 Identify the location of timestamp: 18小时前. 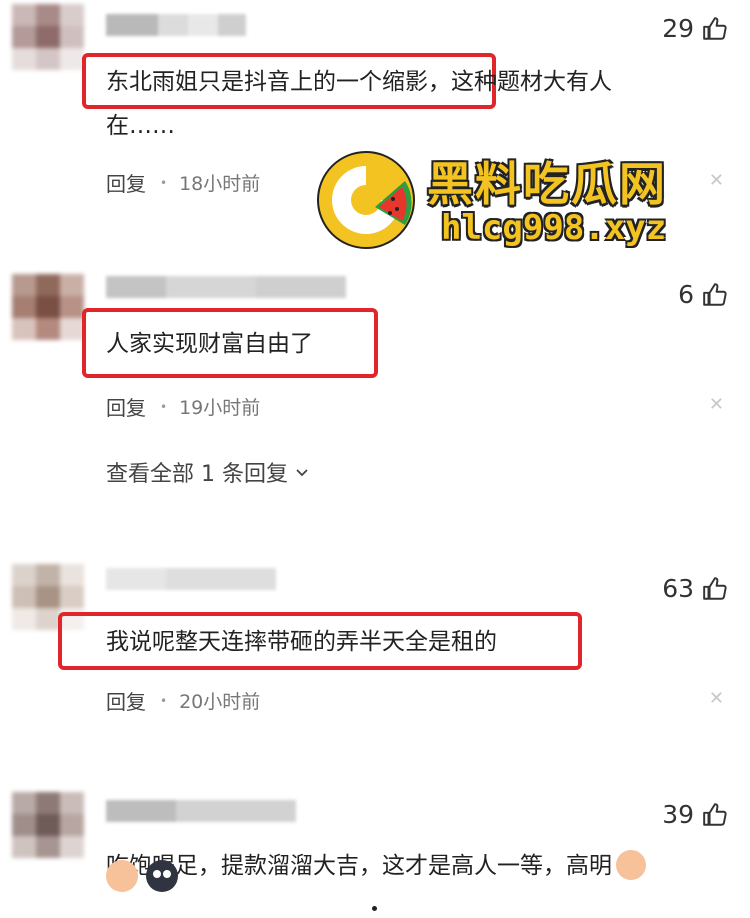
(220, 184).